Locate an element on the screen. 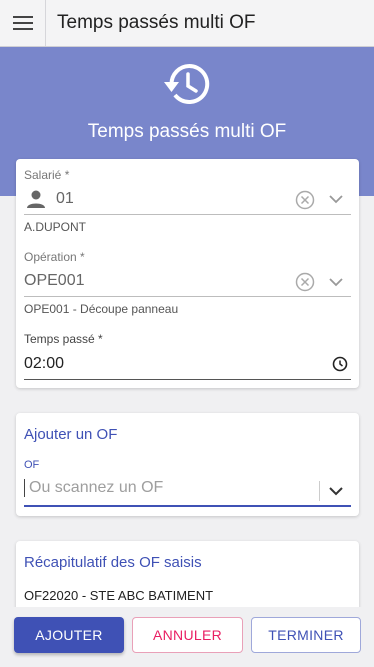 The height and width of the screenshot is (667, 374). cancel-button: ANNULER is located at coordinates (187, 635).